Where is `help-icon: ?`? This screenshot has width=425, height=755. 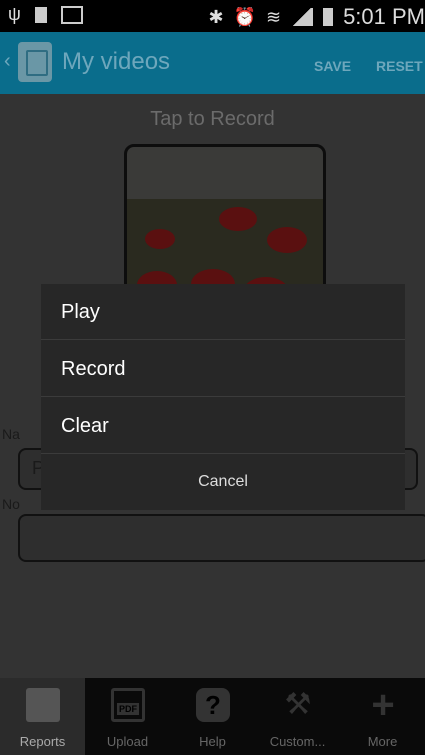 help-icon: ? is located at coordinates (213, 705).